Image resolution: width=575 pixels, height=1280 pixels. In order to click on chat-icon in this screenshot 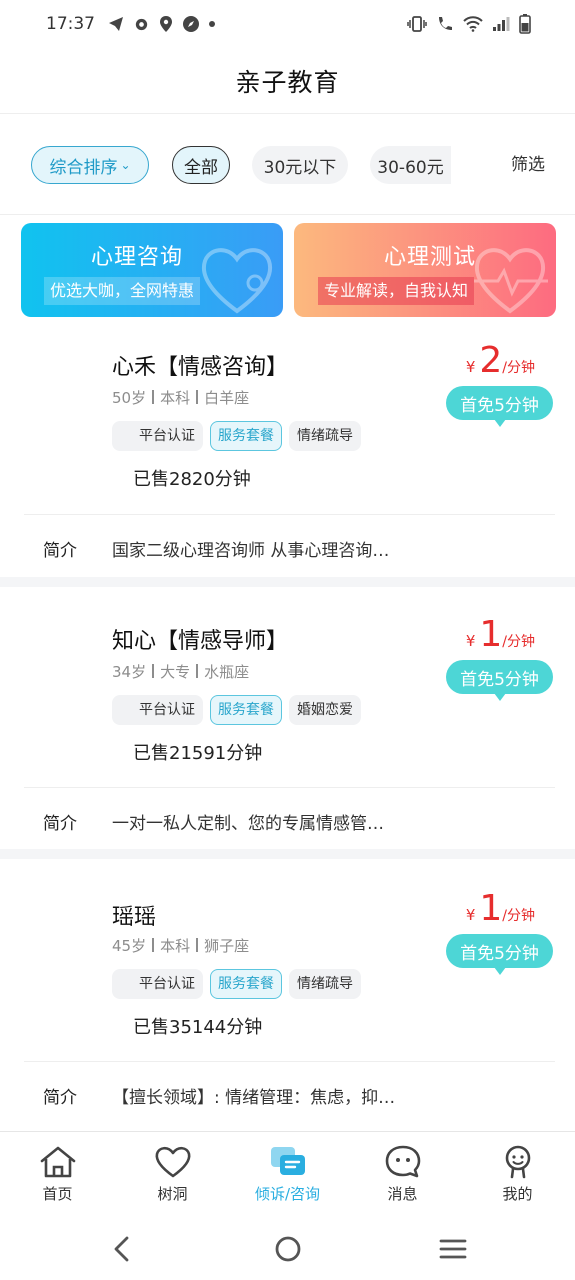, I will do `click(287, 1161)`.